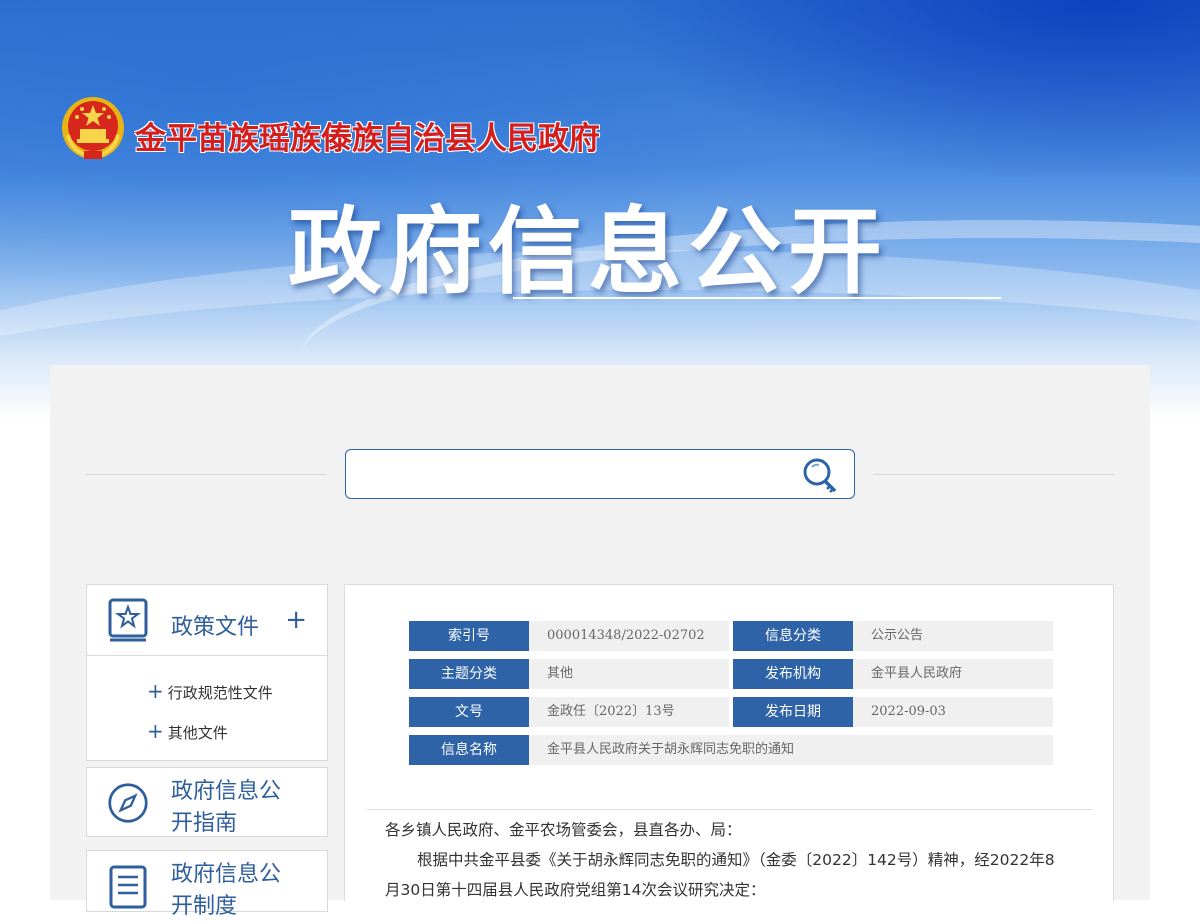  What do you see at coordinates (573, 474) in the screenshot?
I see `search-input` at bounding box center [573, 474].